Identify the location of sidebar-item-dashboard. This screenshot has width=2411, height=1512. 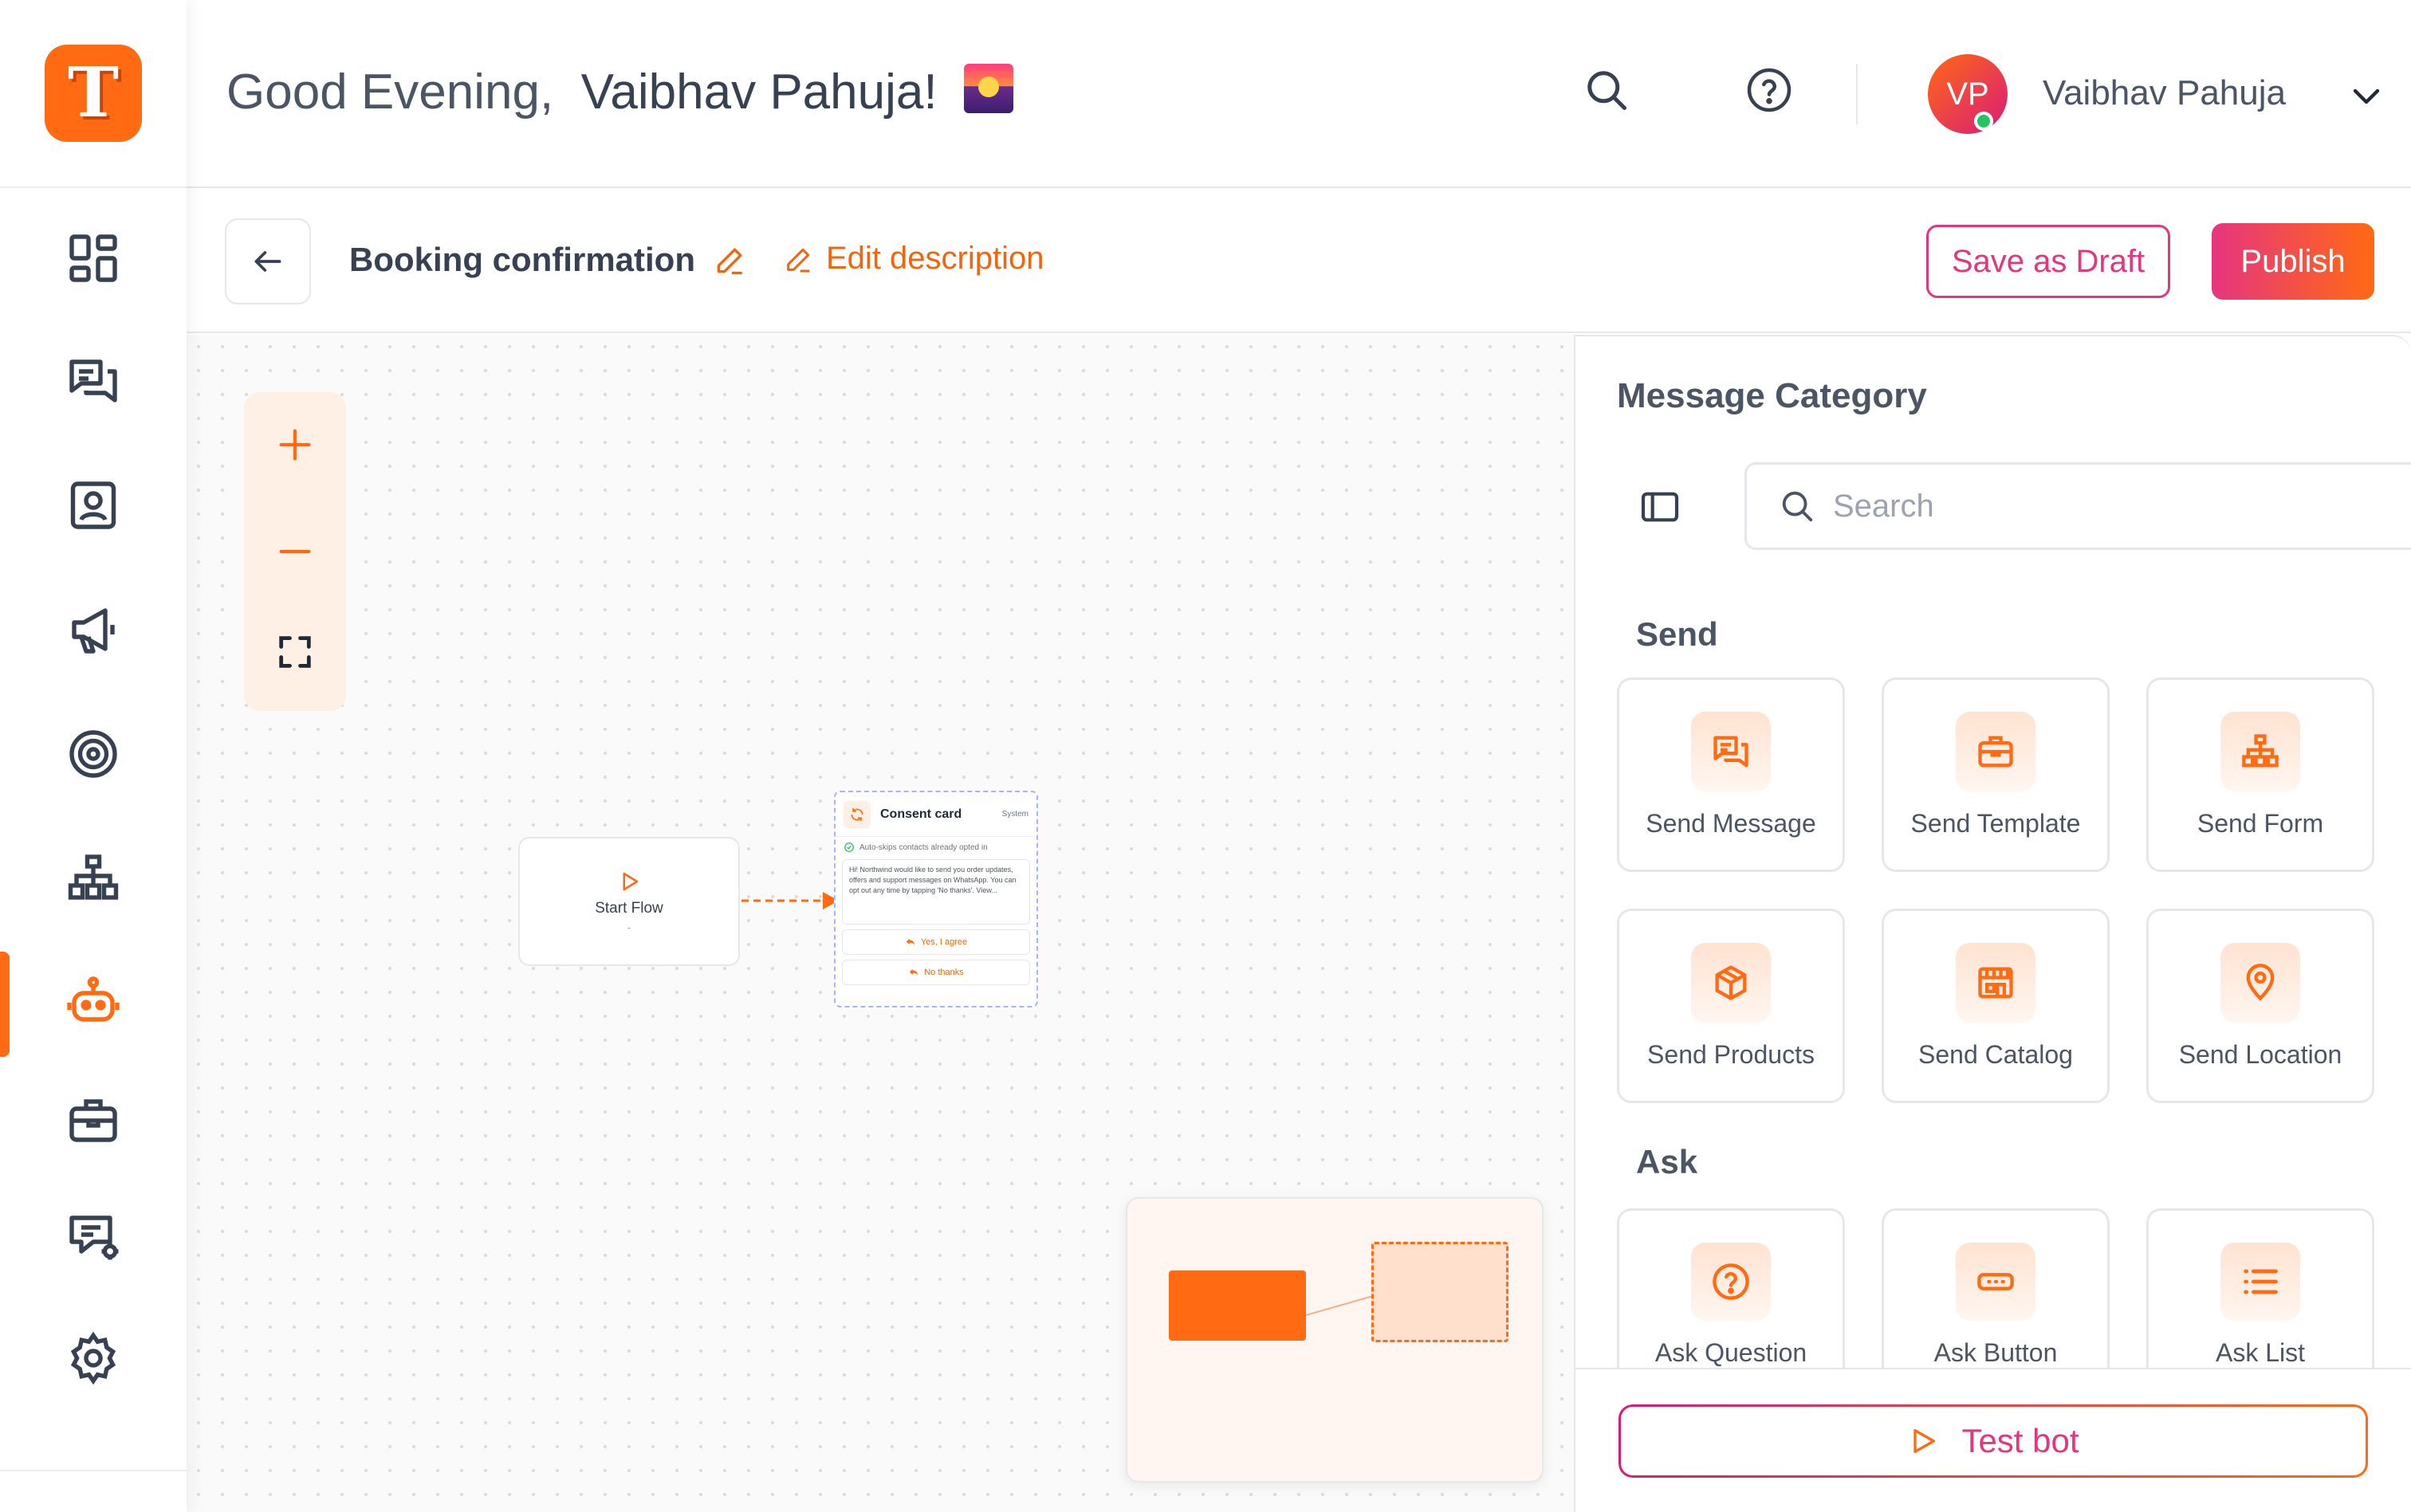
(93, 258).